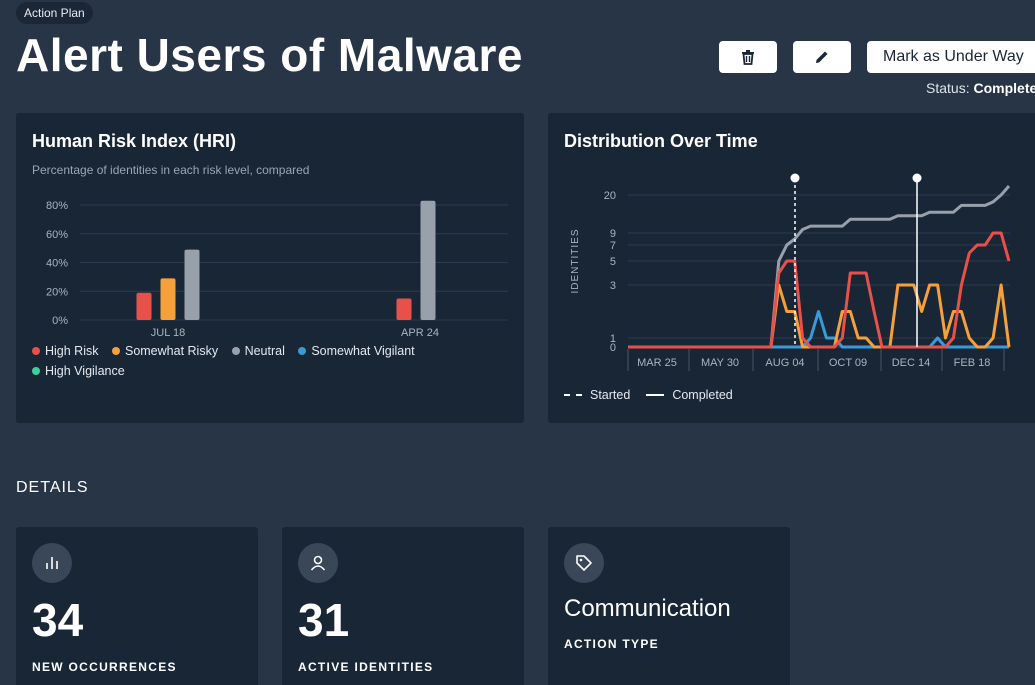 This screenshot has width=1035, height=685. I want to click on legend-high-risk: High Risk, so click(65, 351).